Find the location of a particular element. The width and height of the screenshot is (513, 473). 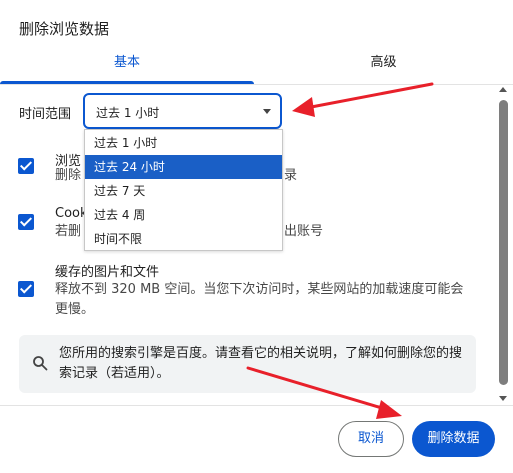

search-icon is located at coordinates (40, 363).